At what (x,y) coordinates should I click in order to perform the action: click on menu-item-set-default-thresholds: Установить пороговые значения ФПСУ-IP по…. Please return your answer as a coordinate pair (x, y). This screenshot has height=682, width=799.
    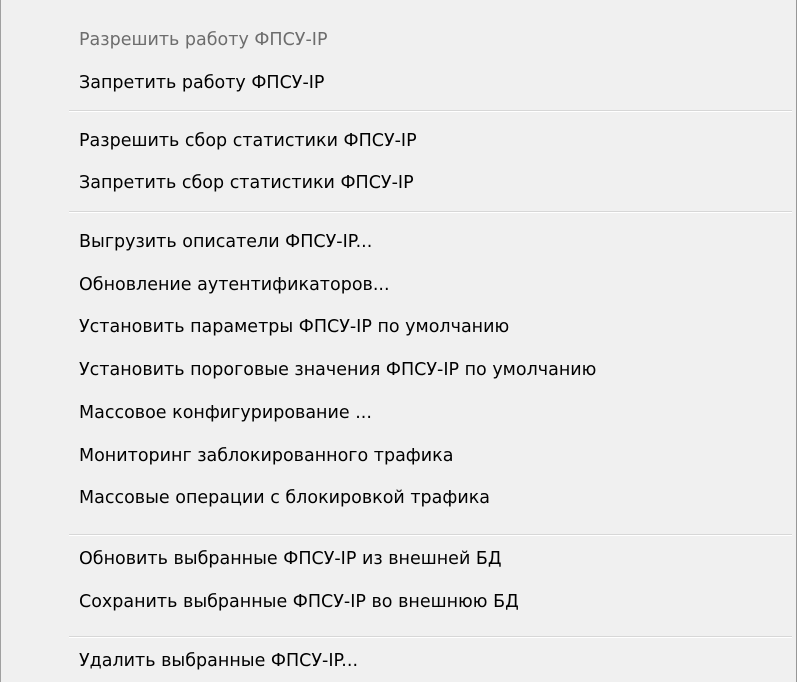
    Looking at the image, I should click on (337, 370).